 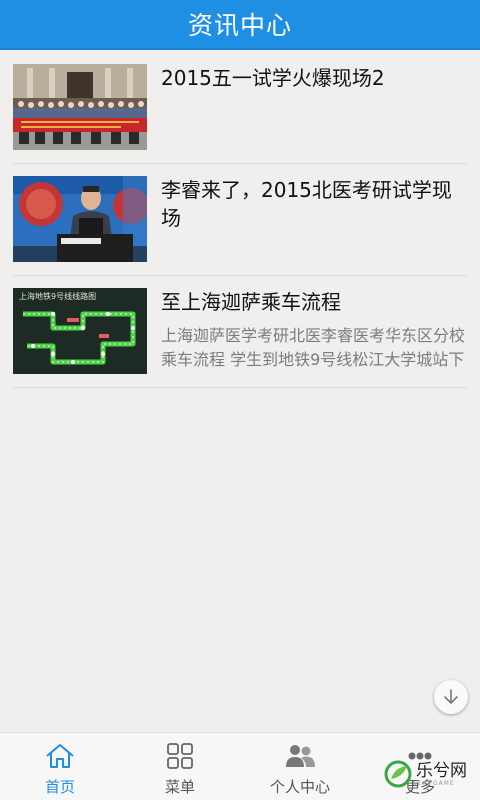 I want to click on watermark-logo: 乐兮网 LEXI GAME, so click(x=430, y=774).